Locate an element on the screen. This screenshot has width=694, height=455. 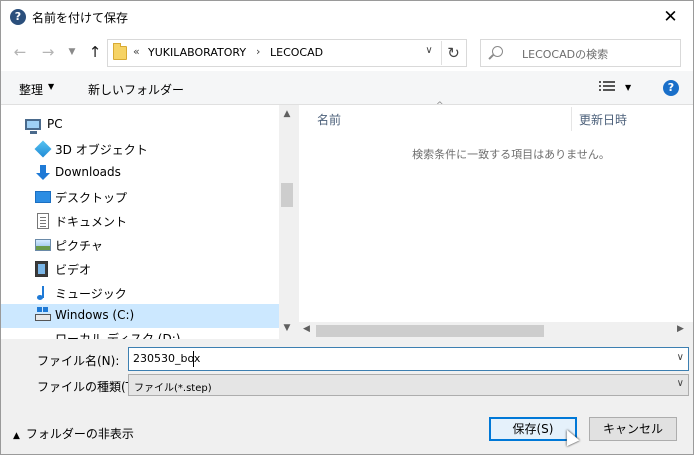
nav-item-label: ピクチャ is located at coordinates (79, 246).